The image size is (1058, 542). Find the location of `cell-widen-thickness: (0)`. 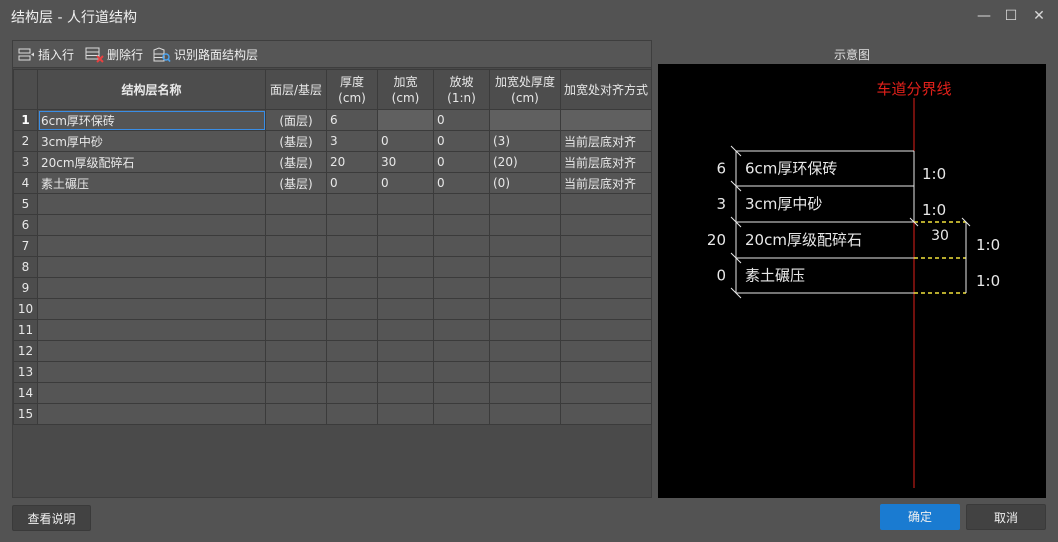

cell-widen-thickness: (0) is located at coordinates (525, 183).